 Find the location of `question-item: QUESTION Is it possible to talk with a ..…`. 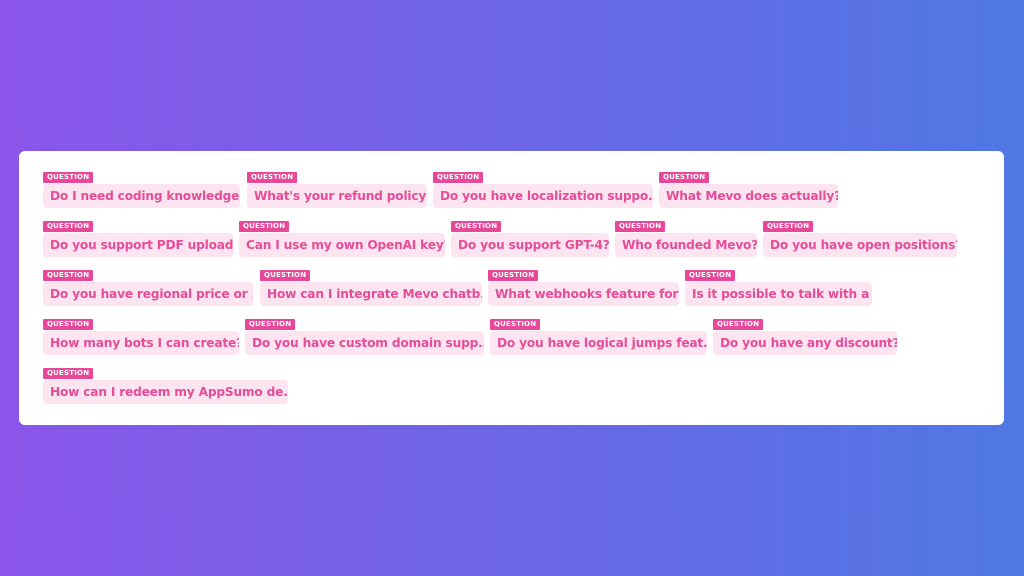

question-item: QUESTION Is it possible to talk with a ..… is located at coordinates (778, 288).